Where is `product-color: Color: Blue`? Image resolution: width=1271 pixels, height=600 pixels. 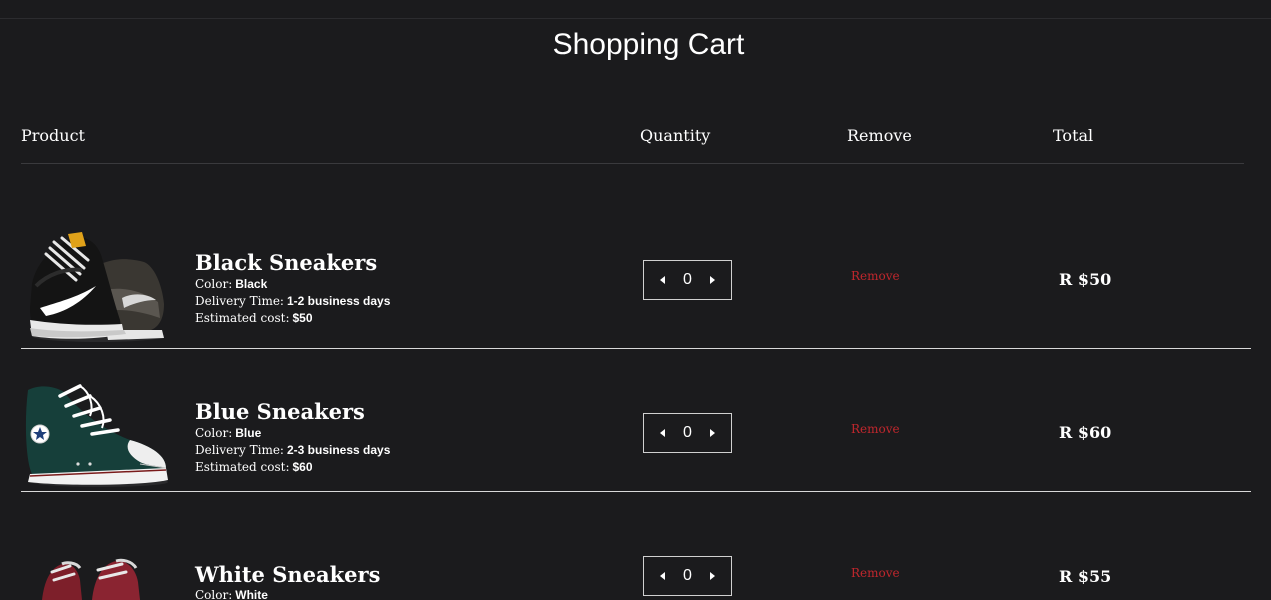 product-color: Color: Blue is located at coordinates (228, 433).